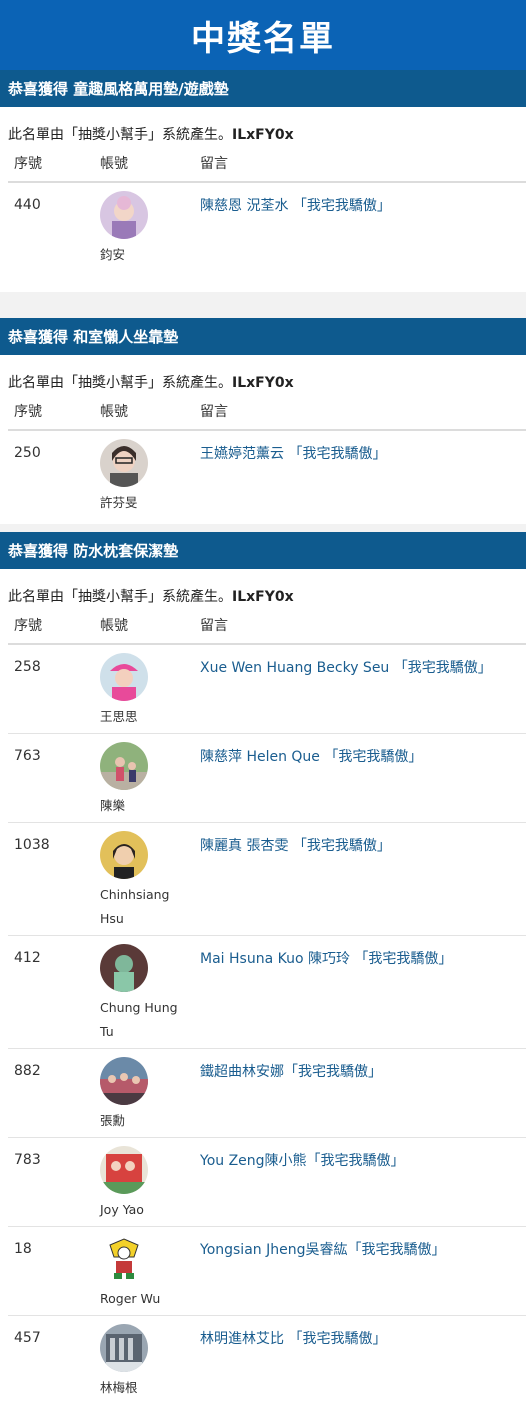 The height and width of the screenshot is (1416, 526). Describe the element at coordinates (32, 845) in the screenshot. I see `row-number: 1038` at that location.